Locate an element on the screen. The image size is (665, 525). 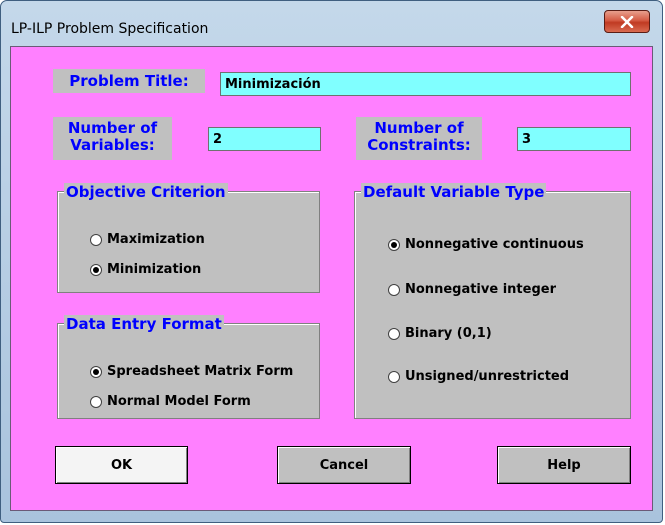
title-bar: LP-ILP Problem Specification is located at coordinates (332, 21).